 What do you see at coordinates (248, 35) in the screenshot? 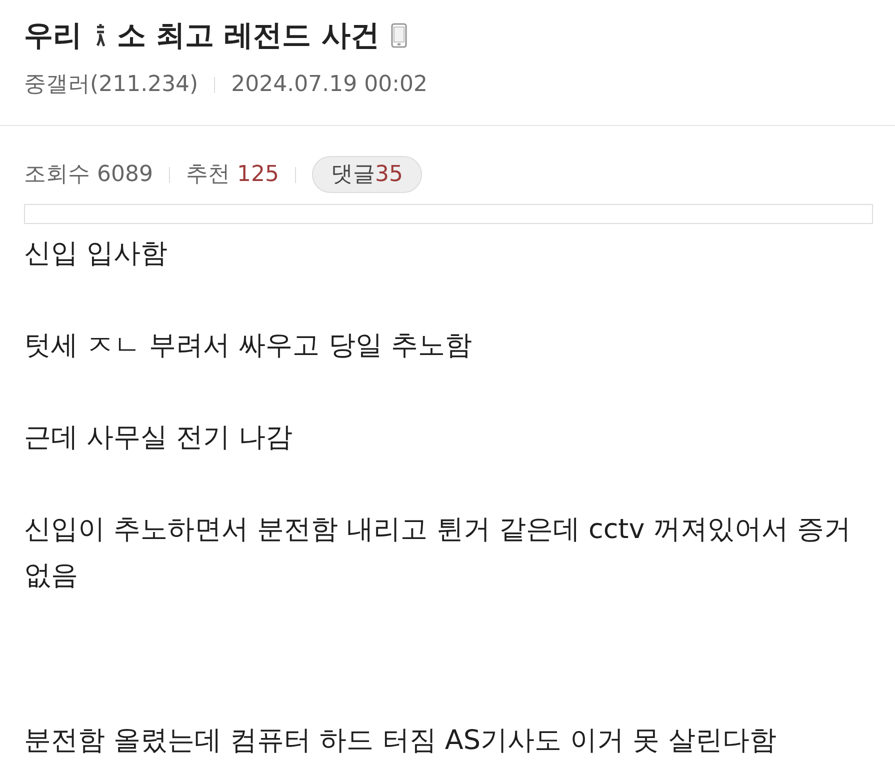
I see `post-title: 소 최고 레전드 사건` at bounding box center [248, 35].